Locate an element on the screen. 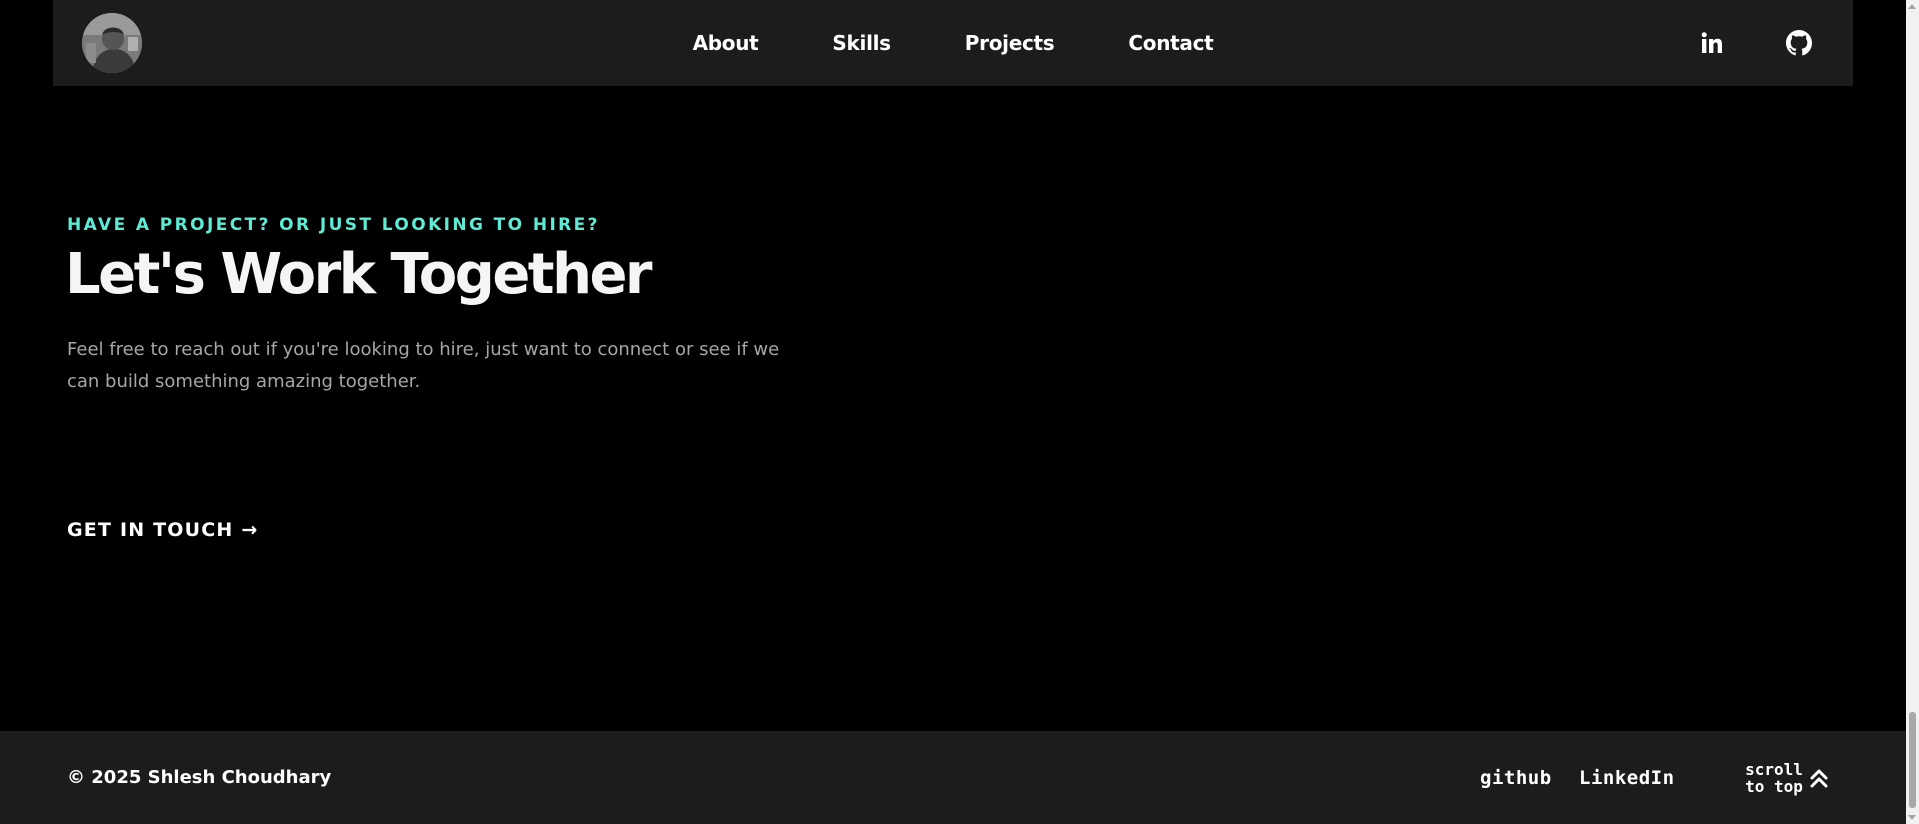  scroll-to-top-button: scroll to top is located at coordinates (1787, 777).